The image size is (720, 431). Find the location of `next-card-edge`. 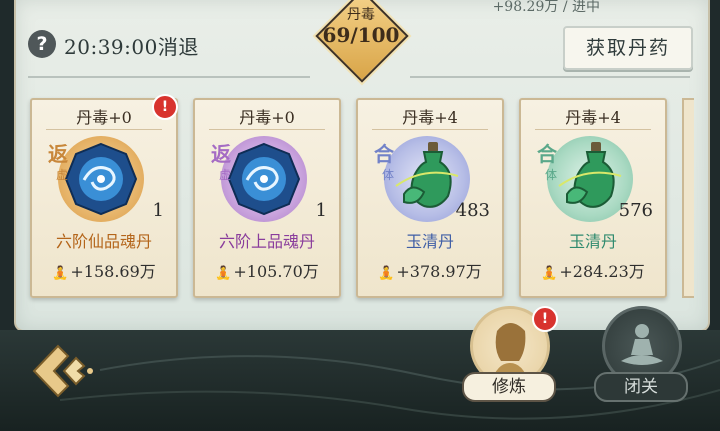

next-card-edge is located at coordinates (688, 198).